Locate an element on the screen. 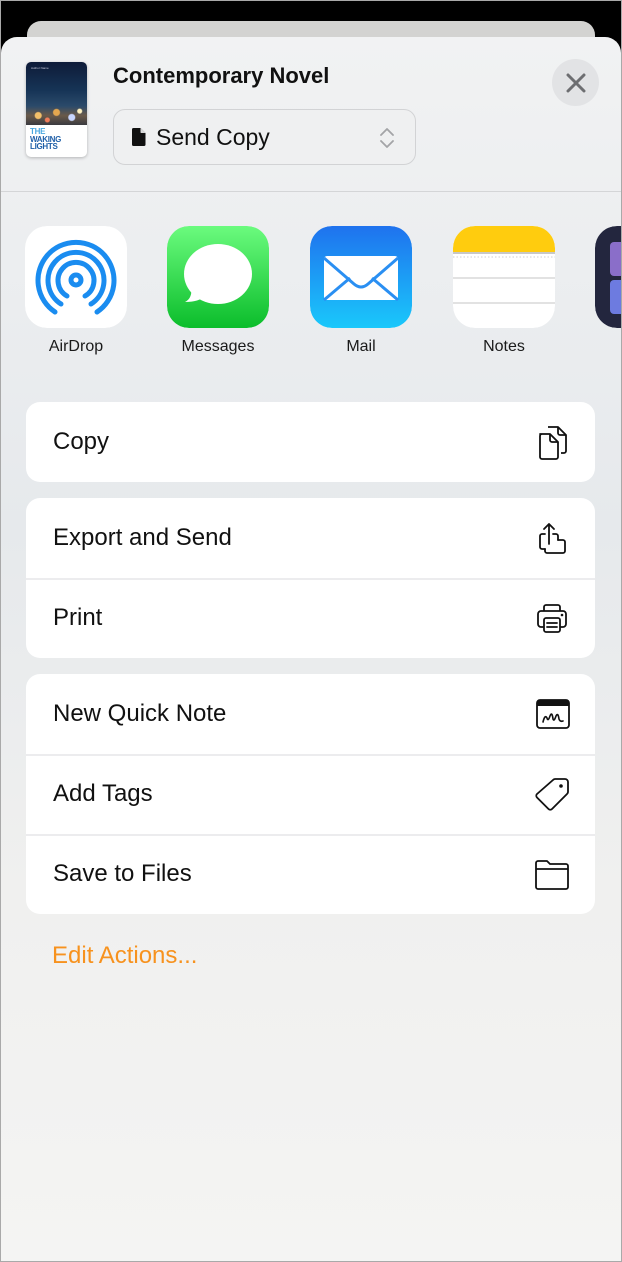 The image size is (622, 1262). action-group-1: Copy is located at coordinates (310, 442).